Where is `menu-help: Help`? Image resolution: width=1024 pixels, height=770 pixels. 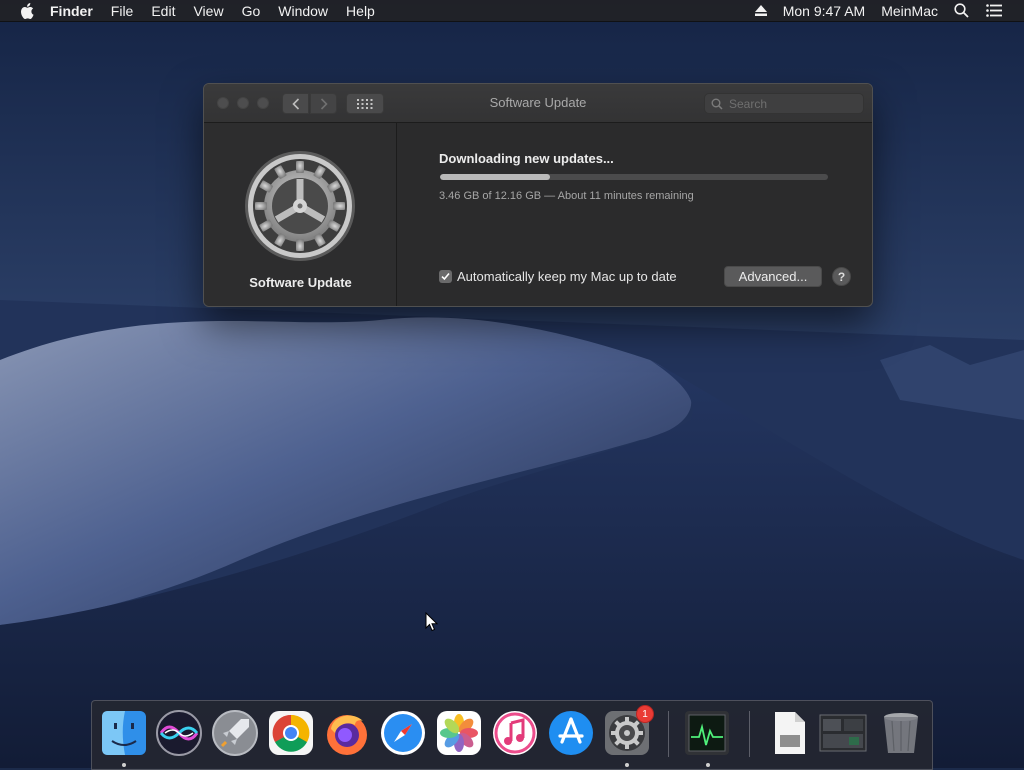 menu-help: Help is located at coordinates (360, 11).